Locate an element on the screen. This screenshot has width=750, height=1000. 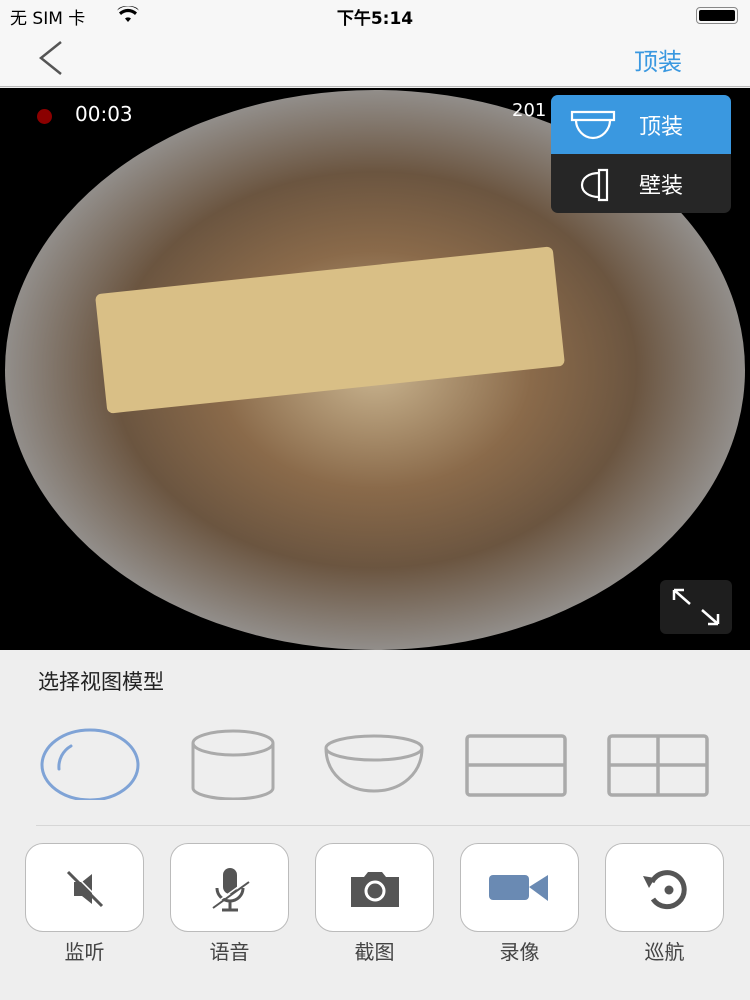
speaker-muted-icon is located at coordinates (85, 888).